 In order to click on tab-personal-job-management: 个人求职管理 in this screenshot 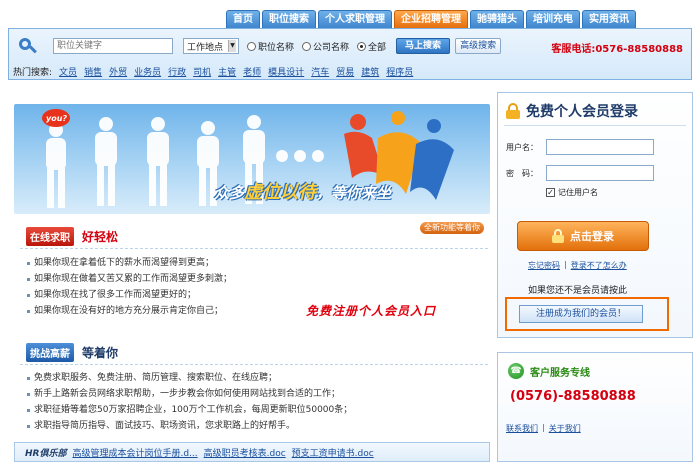, I will do `click(355, 19)`.